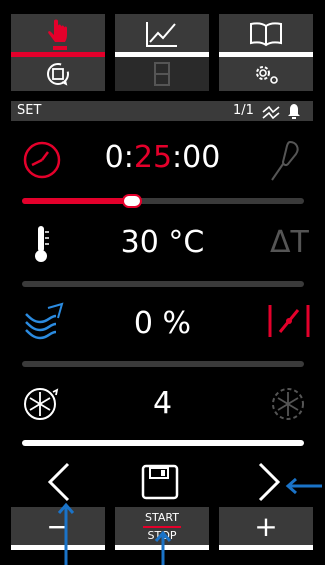  What do you see at coordinates (66, 533) in the screenshot?
I see `arrow-to-previous-icon` at bounding box center [66, 533].